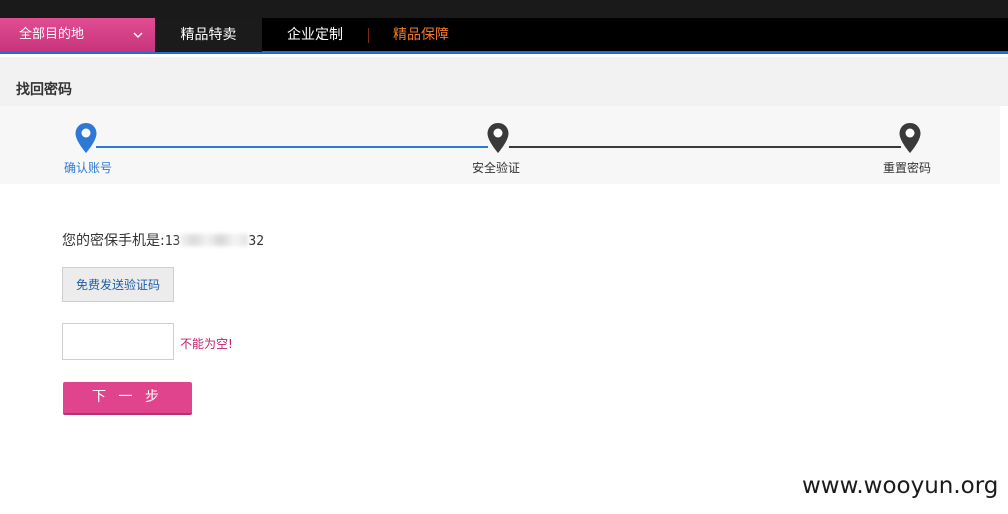  What do you see at coordinates (52, 34) in the screenshot?
I see `destination-label: 全部目的地` at bounding box center [52, 34].